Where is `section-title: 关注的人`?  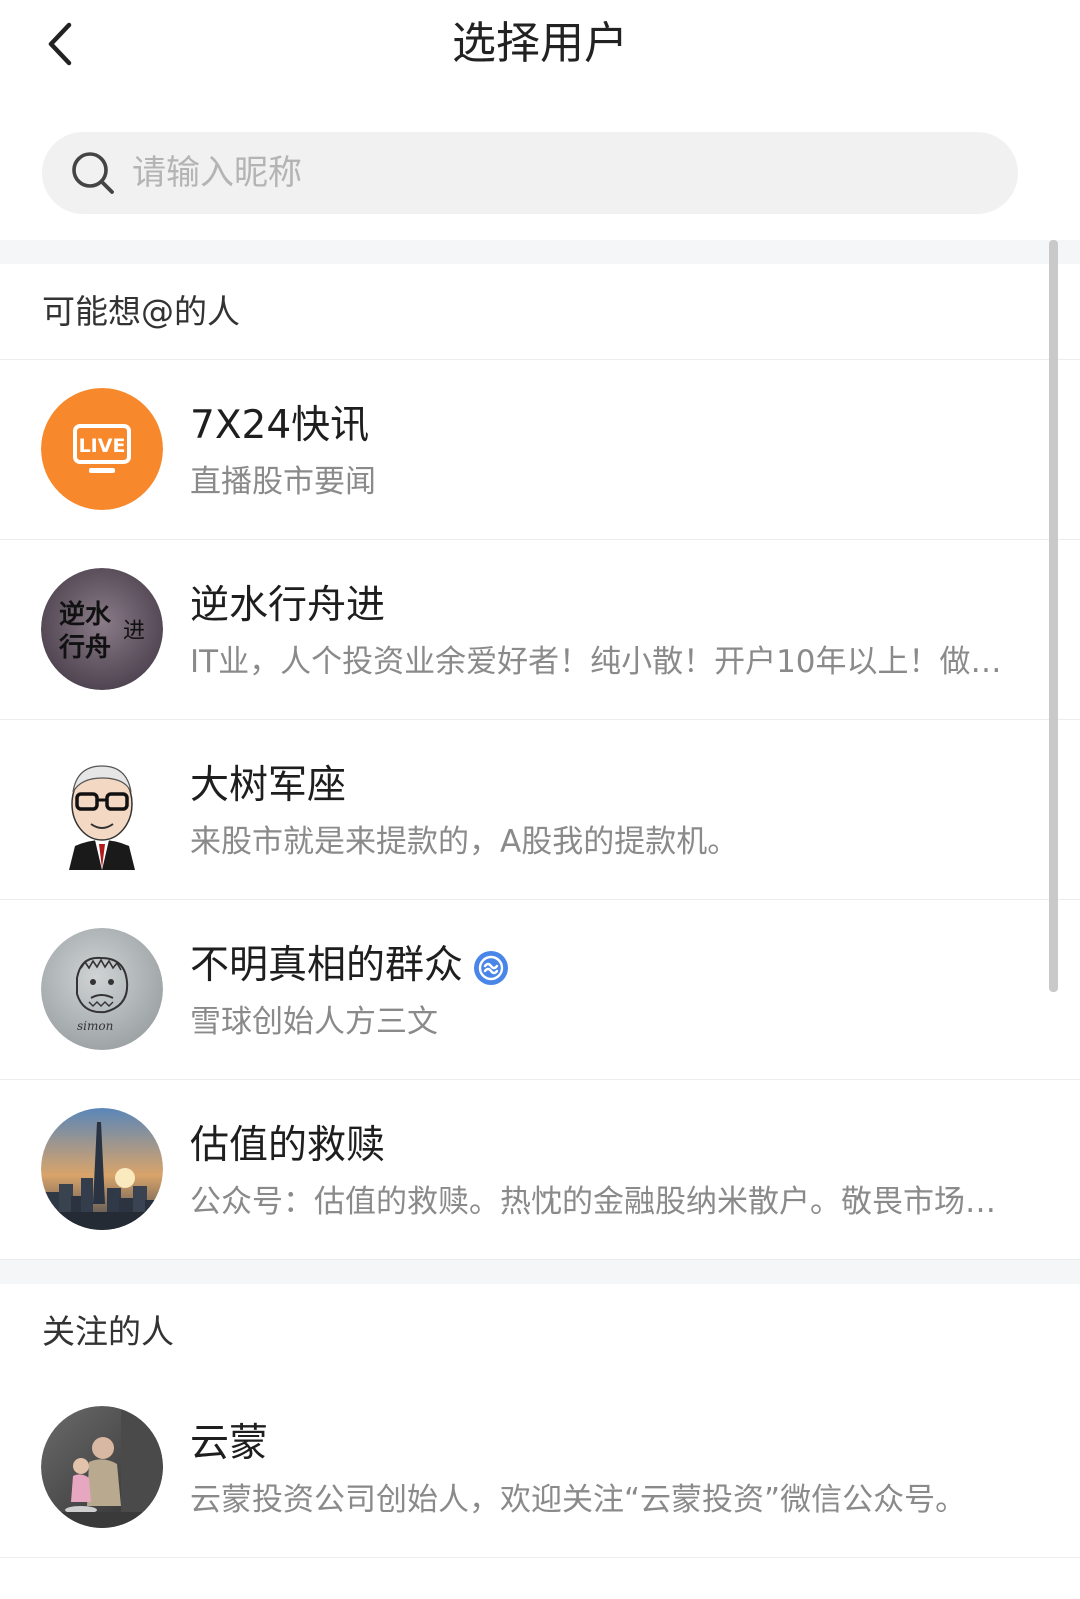 section-title: 关注的人 is located at coordinates (108, 1331).